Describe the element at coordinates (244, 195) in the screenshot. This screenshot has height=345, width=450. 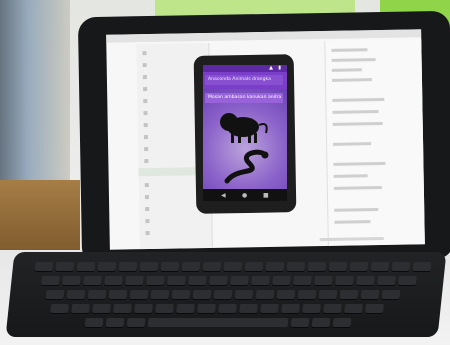
I see `home-icon: ●` at that location.